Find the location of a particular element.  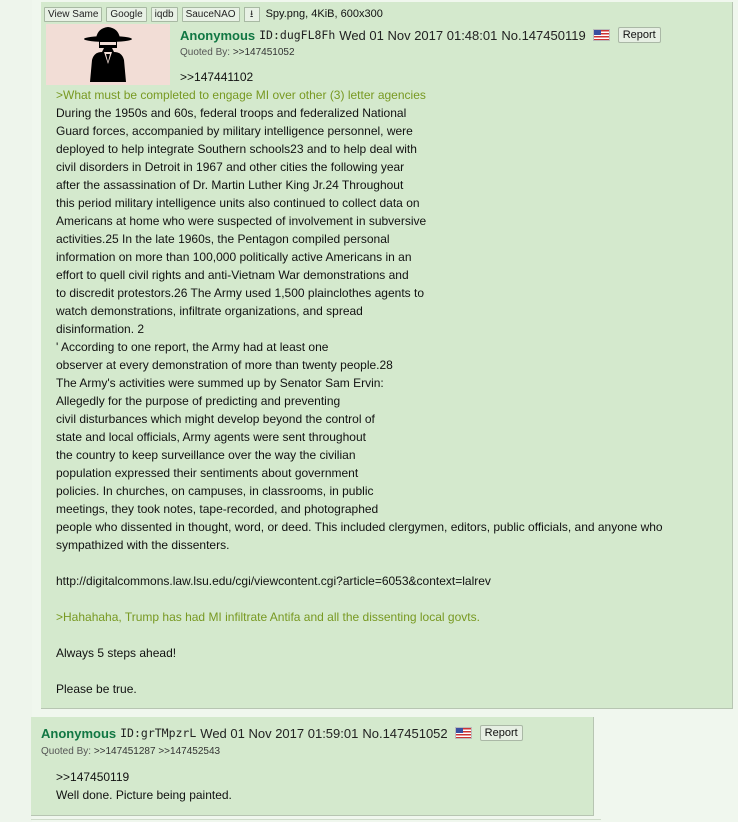

quote-link: >>147450119 is located at coordinates (144, 777).